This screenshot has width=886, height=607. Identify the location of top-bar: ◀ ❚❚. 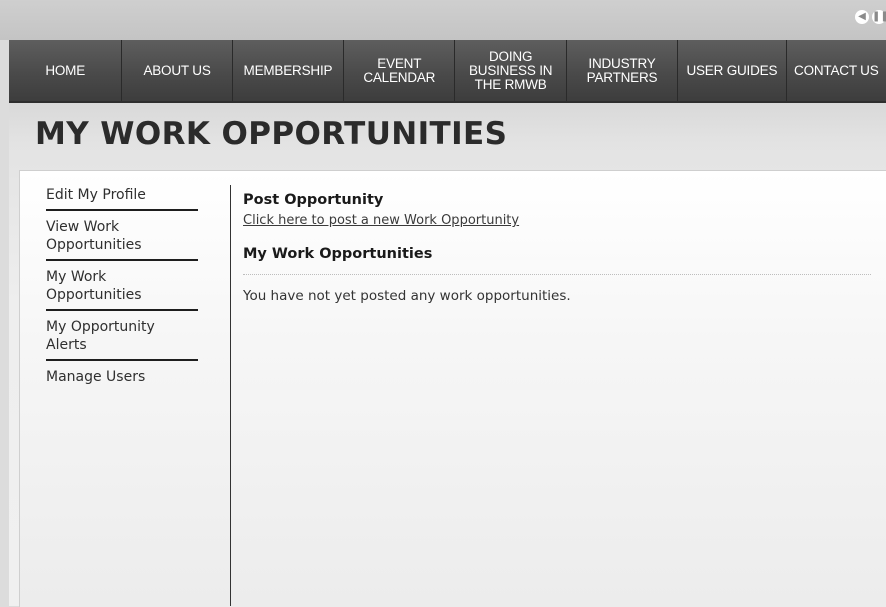
(443, 20).